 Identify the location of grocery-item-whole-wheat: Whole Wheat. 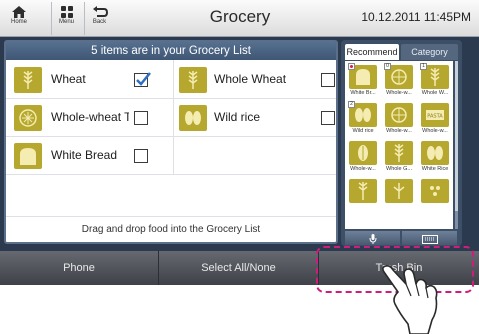
(256, 80).